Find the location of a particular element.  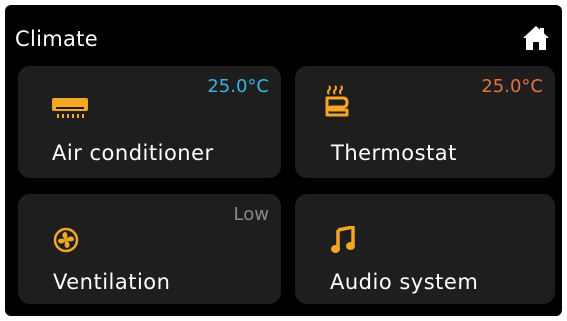

thermostat-temperature: 25.0°C is located at coordinates (512, 86).